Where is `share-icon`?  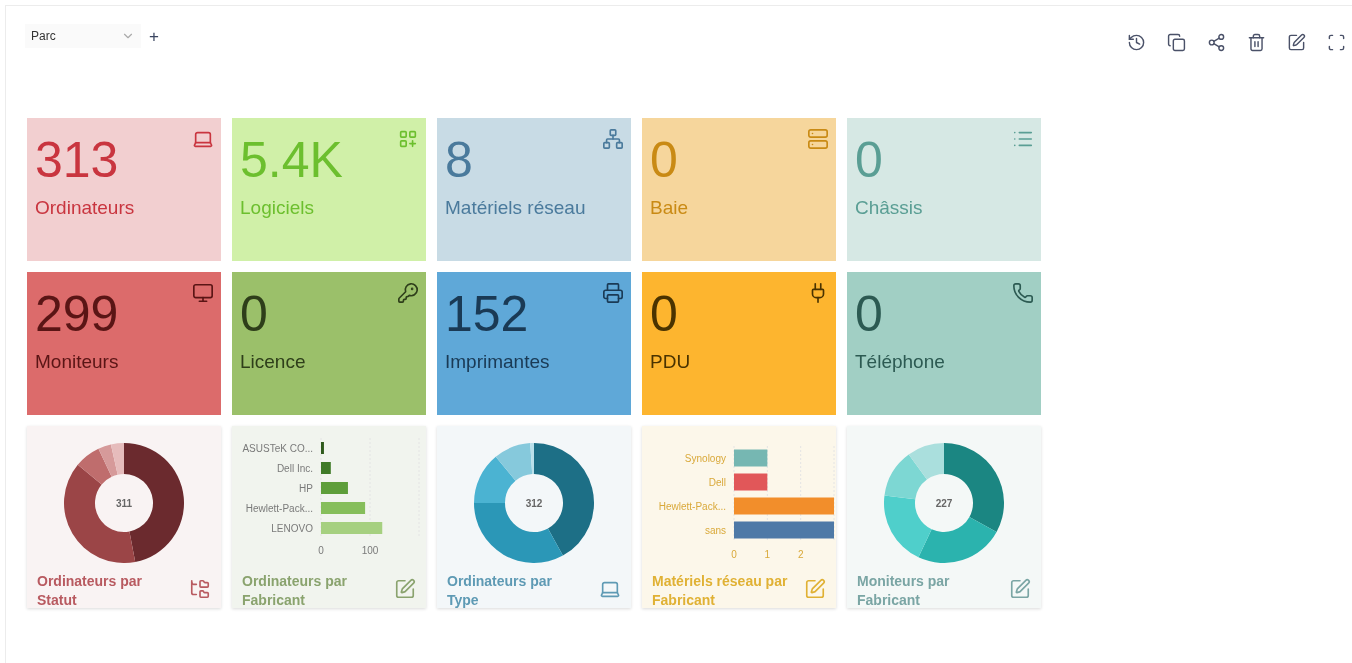 share-icon is located at coordinates (1216, 42).